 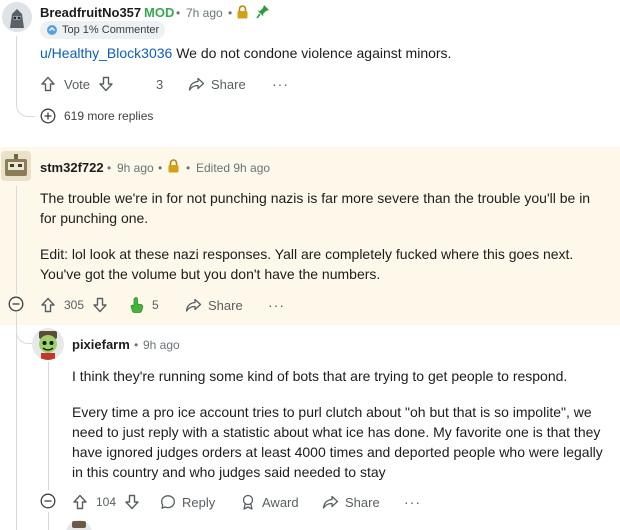 I want to click on award-count: 5, so click(x=155, y=305).